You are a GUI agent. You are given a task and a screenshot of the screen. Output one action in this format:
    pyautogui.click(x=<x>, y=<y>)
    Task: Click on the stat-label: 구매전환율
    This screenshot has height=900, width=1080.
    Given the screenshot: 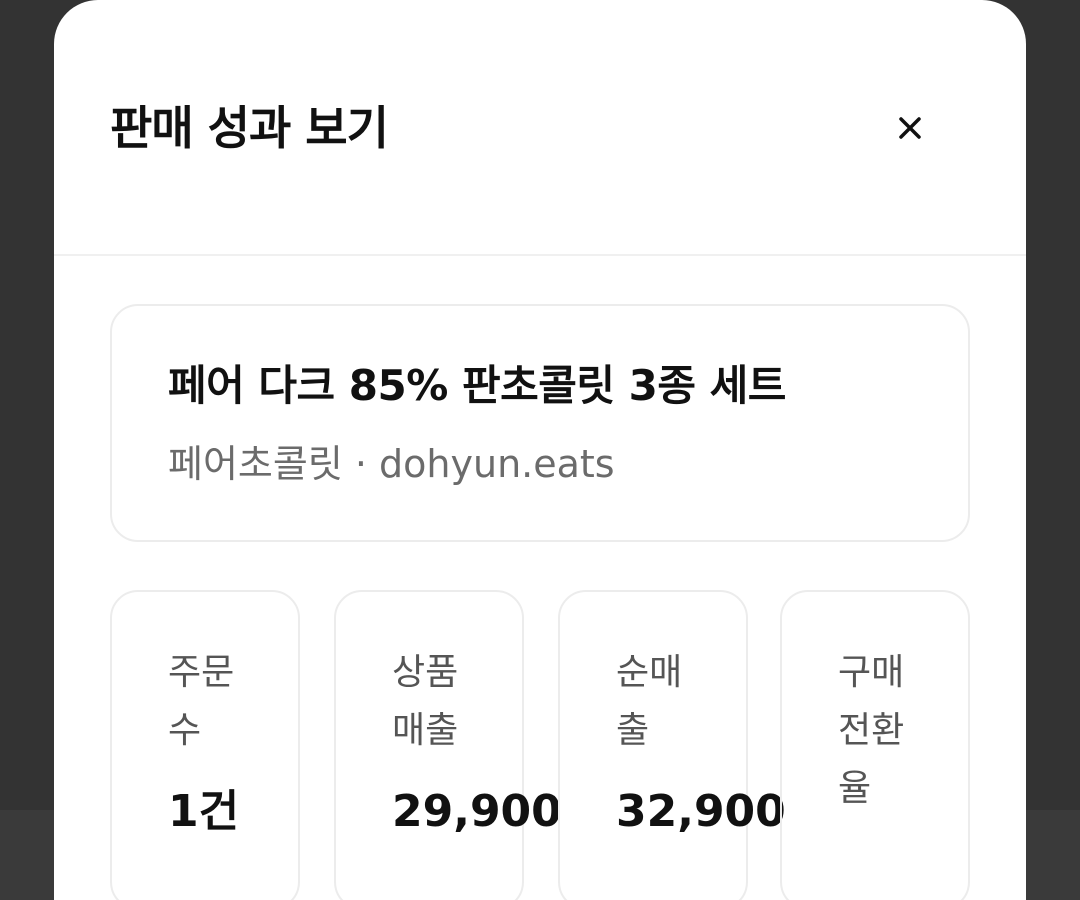 What is the action you would take?
    pyautogui.click(x=871, y=730)
    